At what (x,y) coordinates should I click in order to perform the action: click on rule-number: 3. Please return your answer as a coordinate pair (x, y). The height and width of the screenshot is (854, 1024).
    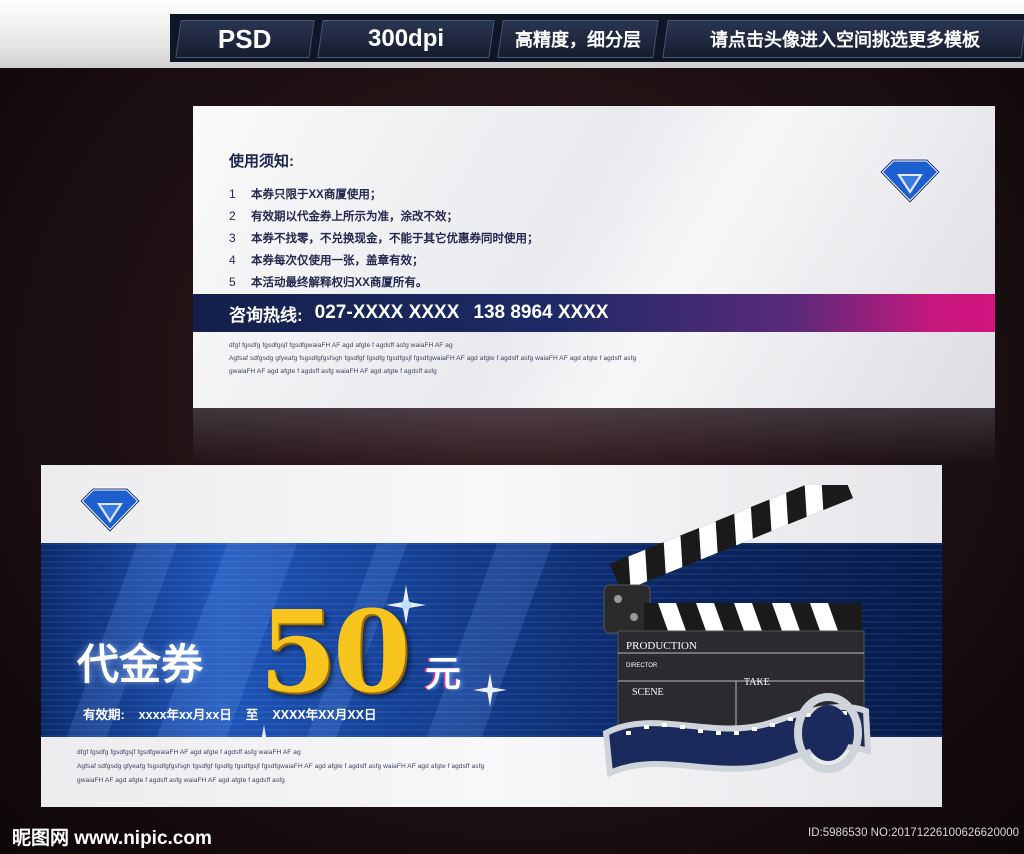
    Looking at the image, I should click on (232, 238).